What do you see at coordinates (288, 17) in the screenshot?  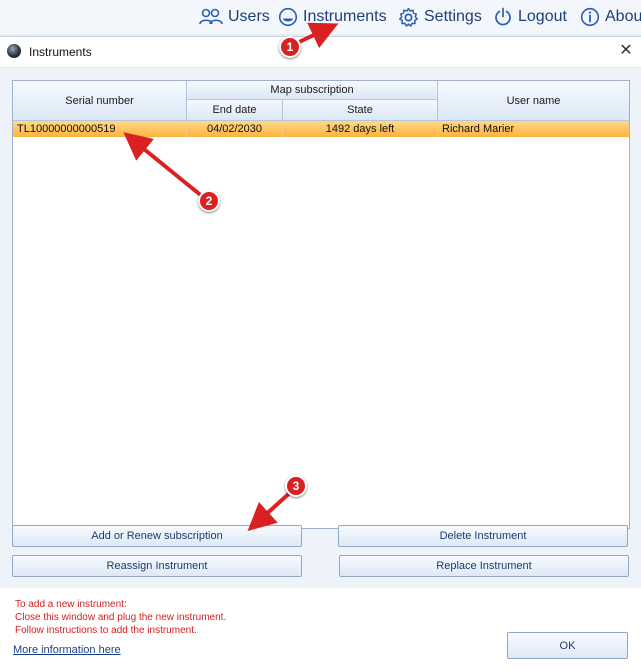 I see `instrument-icon` at bounding box center [288, 17].